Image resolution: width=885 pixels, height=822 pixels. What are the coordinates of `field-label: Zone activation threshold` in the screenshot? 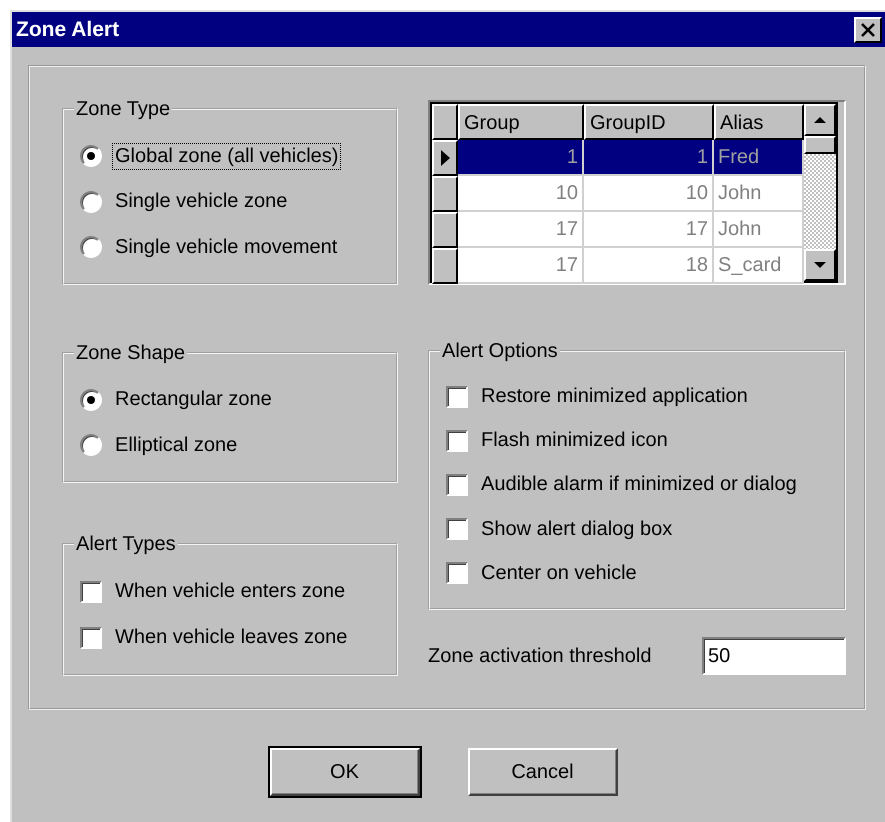 It's located at (540, 656).